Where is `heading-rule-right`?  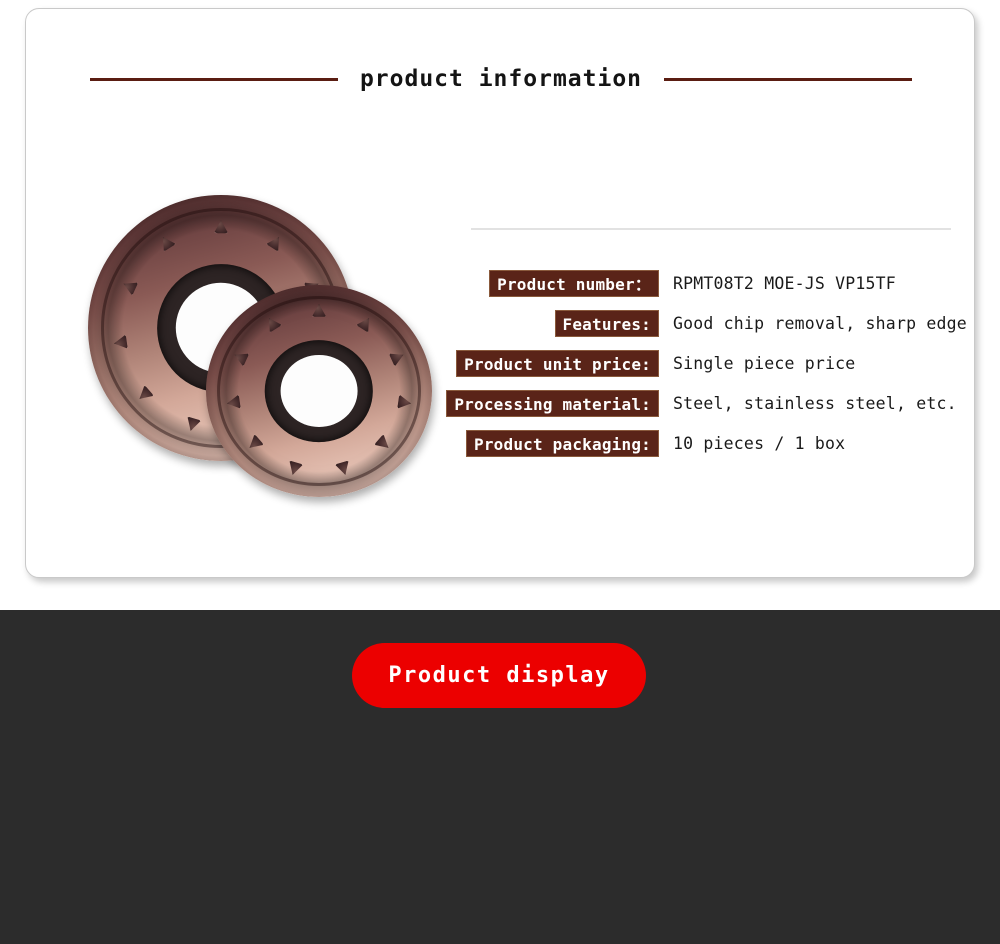 heading-rule-right is located at coordinates (788, 79).